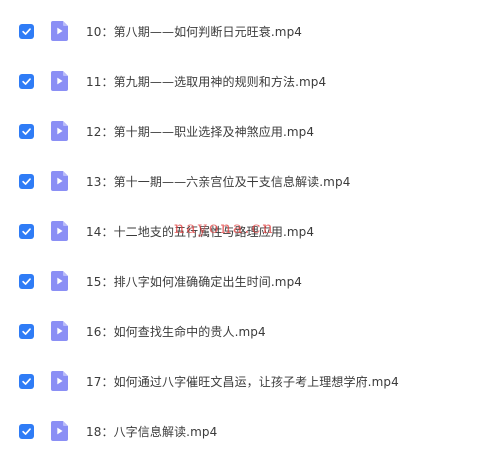 The width and height of the screenshot is (489, 456). I want to click on file-row: 12：第十期——职业选择及神煞应用.mp4, so click(244, 131).